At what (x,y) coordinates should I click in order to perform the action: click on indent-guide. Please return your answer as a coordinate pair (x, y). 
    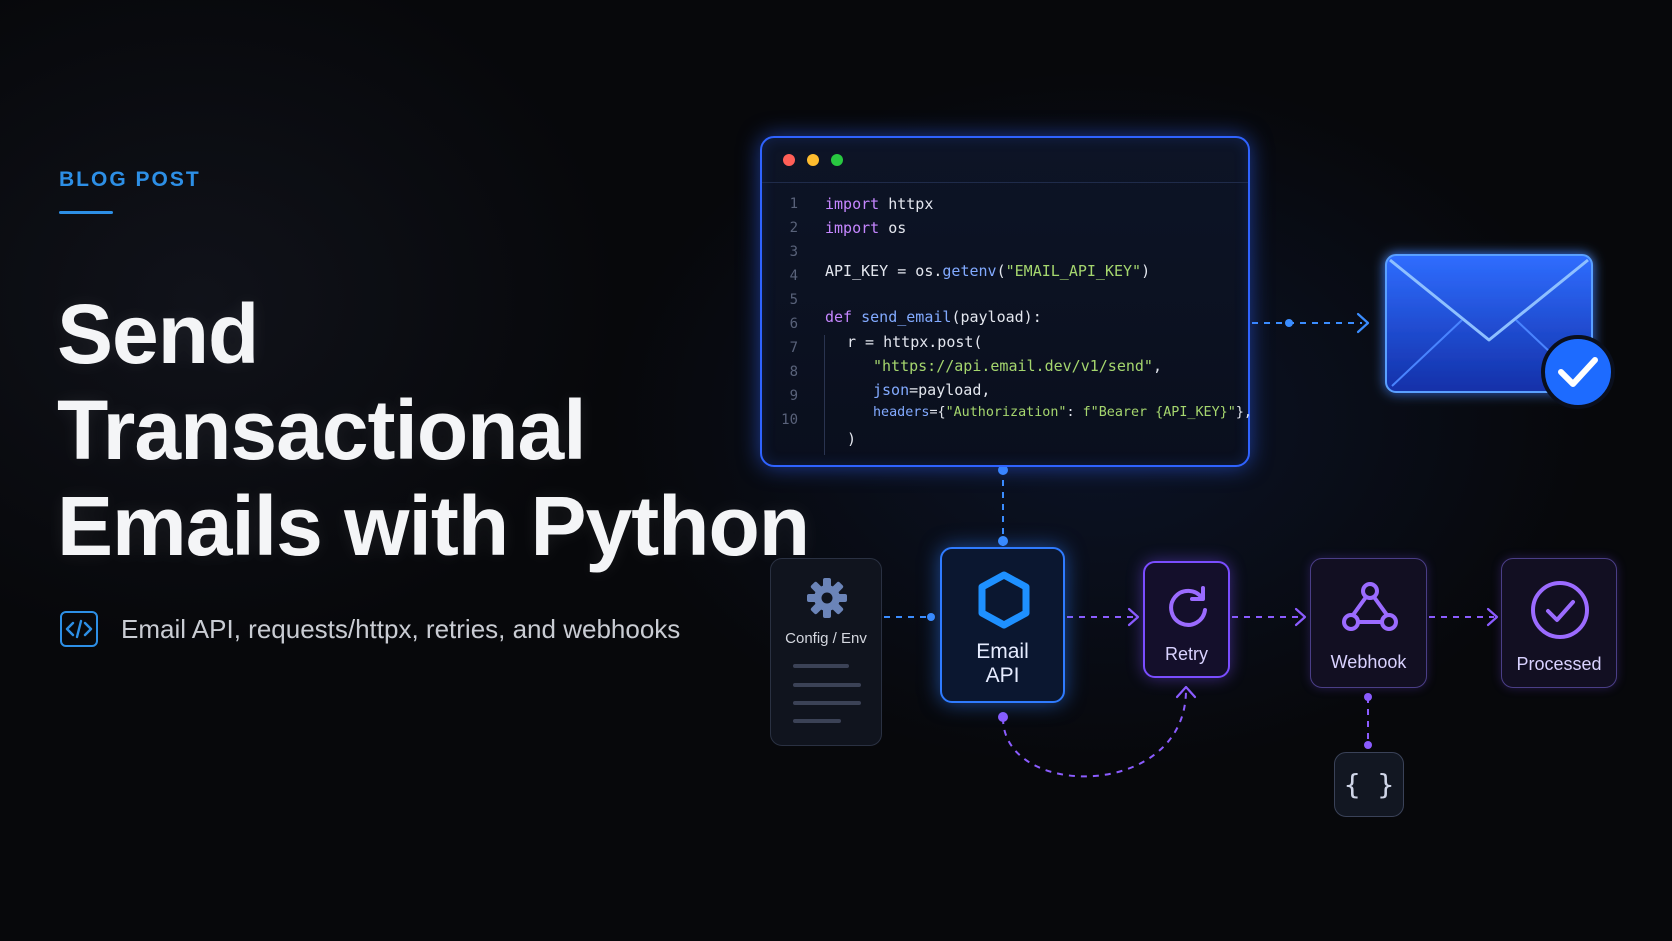
    Looking at the image, I should click on (824, 395).